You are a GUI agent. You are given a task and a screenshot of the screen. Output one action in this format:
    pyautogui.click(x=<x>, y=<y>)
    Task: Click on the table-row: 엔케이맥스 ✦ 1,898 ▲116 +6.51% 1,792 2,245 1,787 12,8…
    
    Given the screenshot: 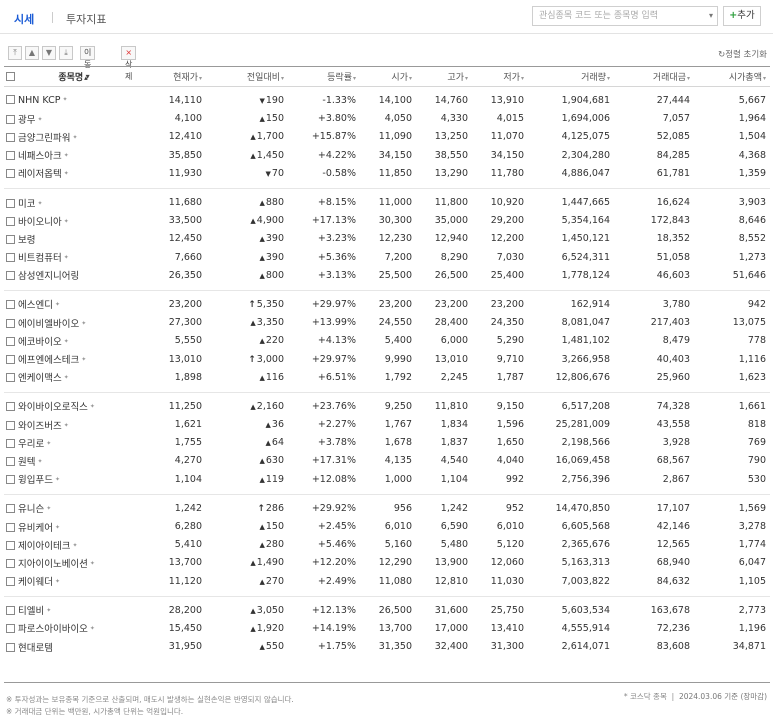 What is the action you would take?
    pyautogui.click(x=387, y=377)
    